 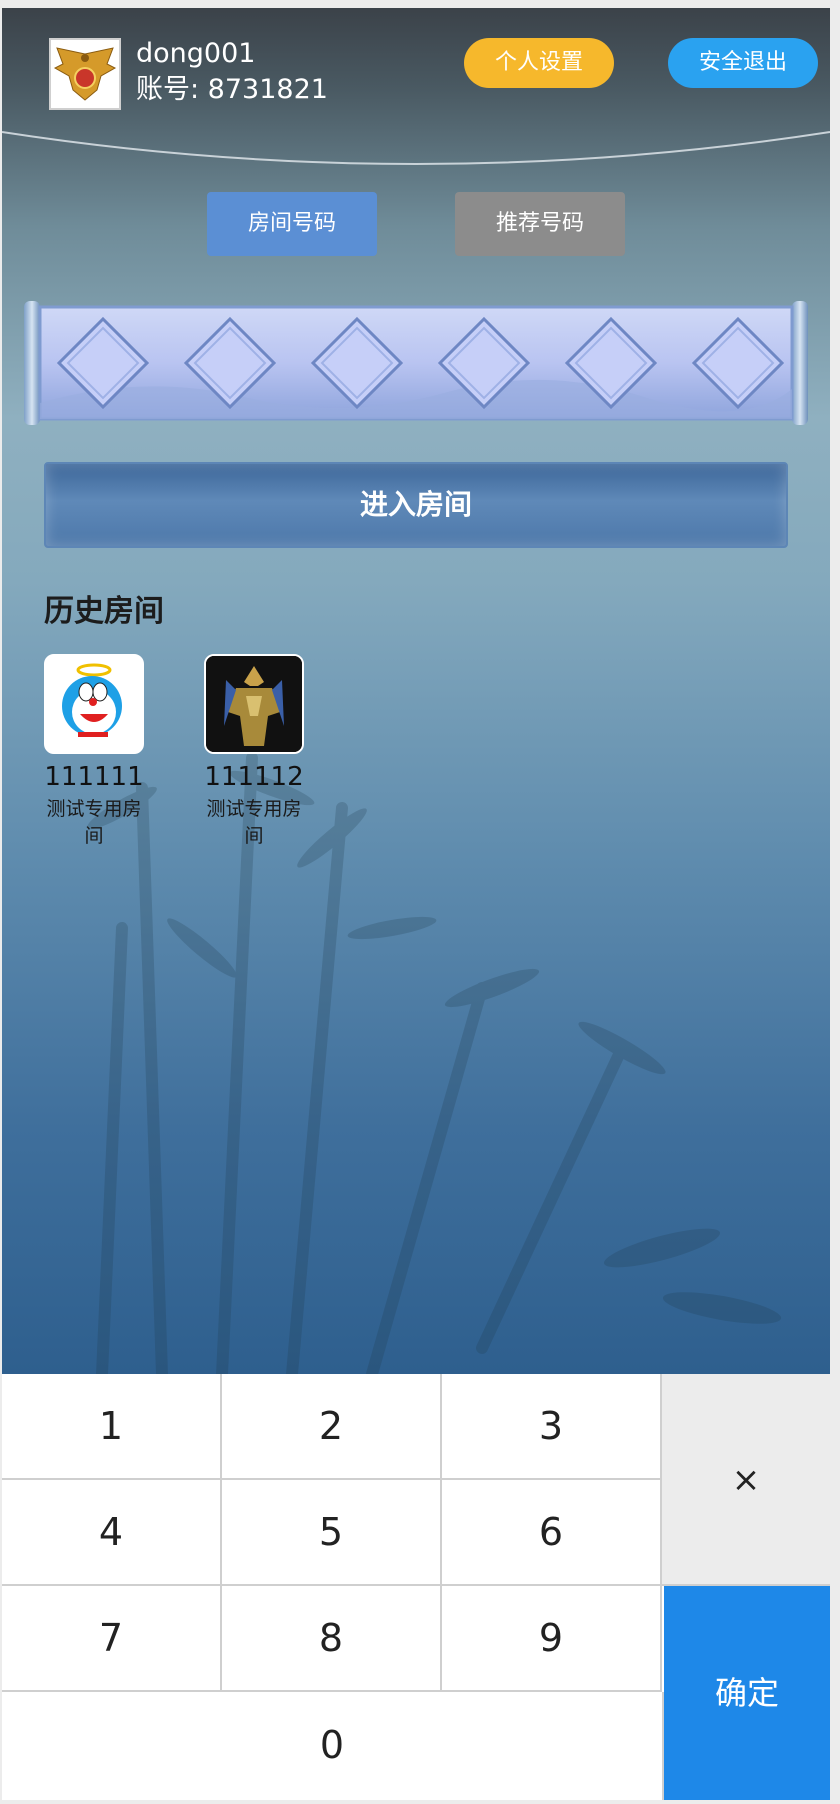 I want to click on key-1: 1, so click(x=112, y=1427).